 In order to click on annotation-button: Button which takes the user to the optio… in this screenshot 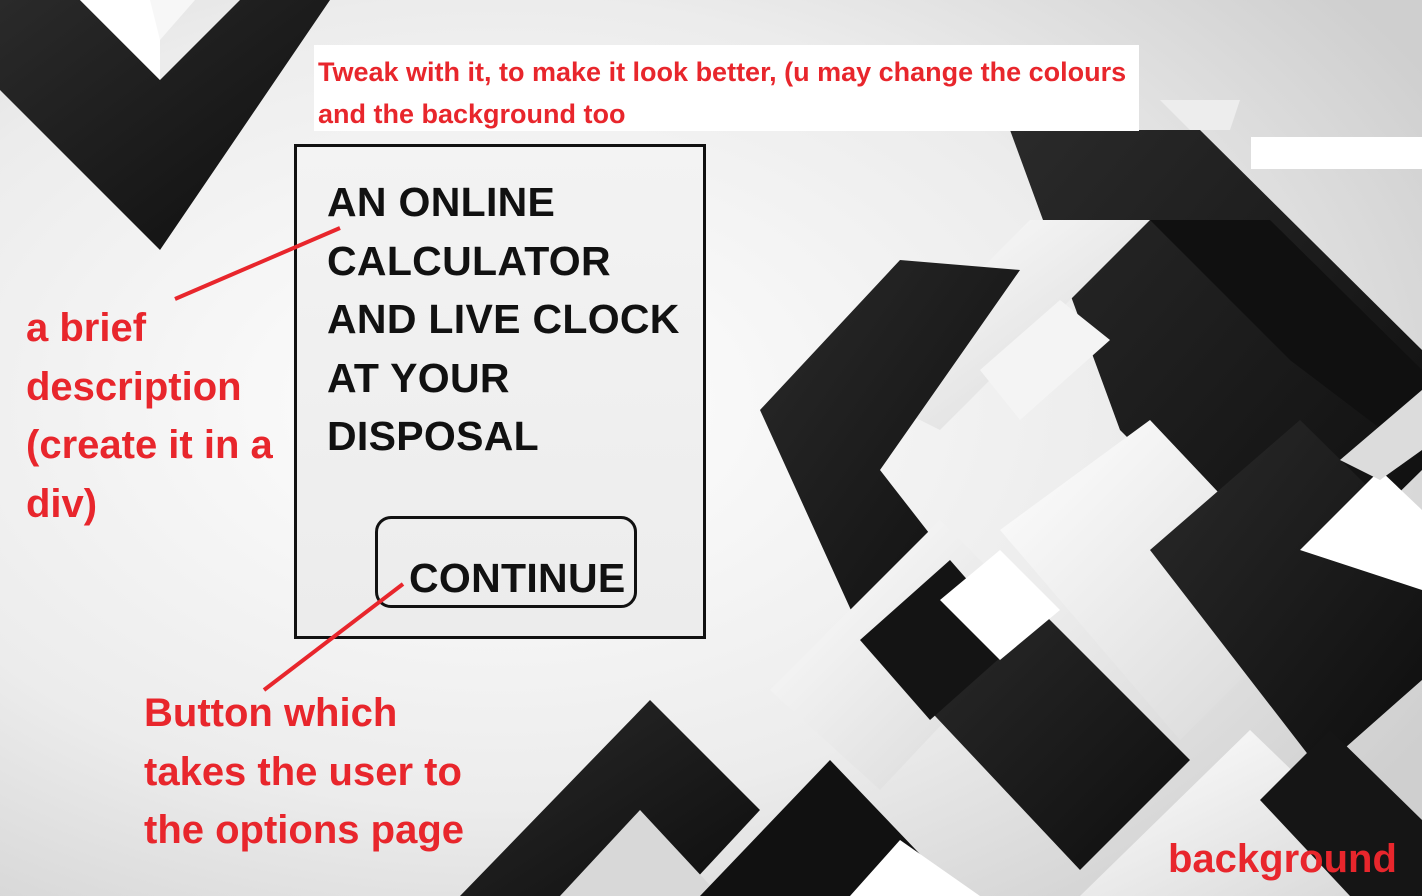, I will do `click(304, 771)`.